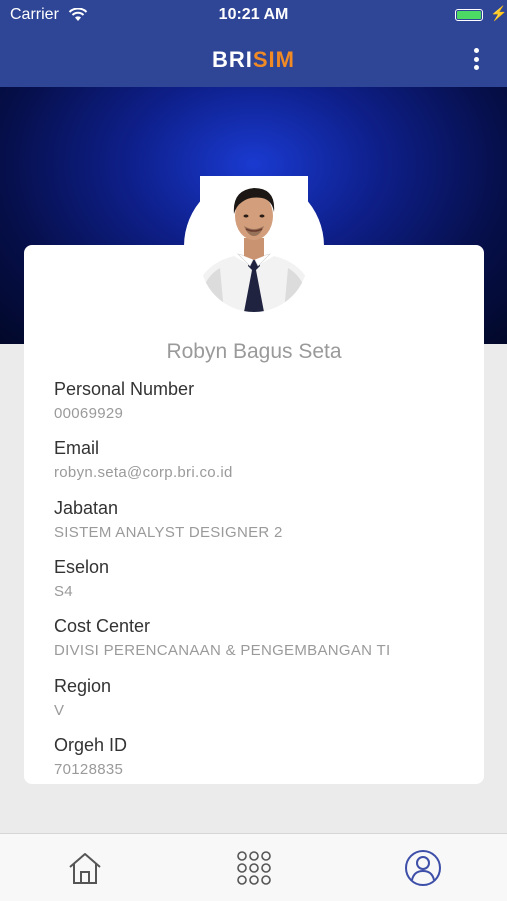  What do you see at coordinates (498, 13) in the screenshot?
I see `charging-icon: ⚡` at bounding box center [498, 13].